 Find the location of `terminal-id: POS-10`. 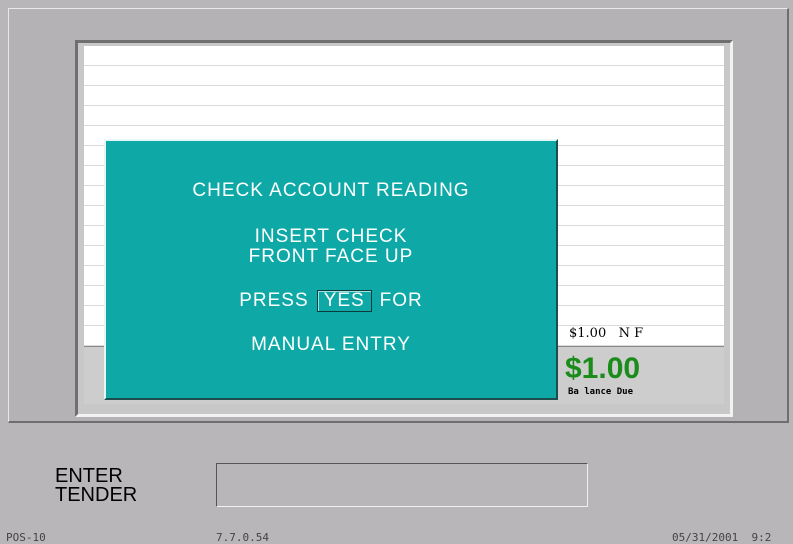

terminal-id: POS-10 is located at coordinates (26, 537).